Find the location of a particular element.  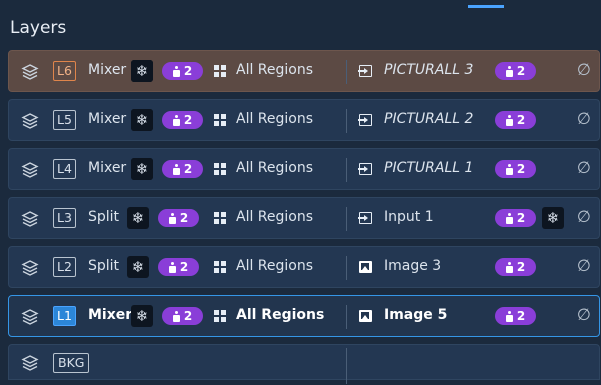

layer-id-tag: BKG is located at coordinates (71, 363).